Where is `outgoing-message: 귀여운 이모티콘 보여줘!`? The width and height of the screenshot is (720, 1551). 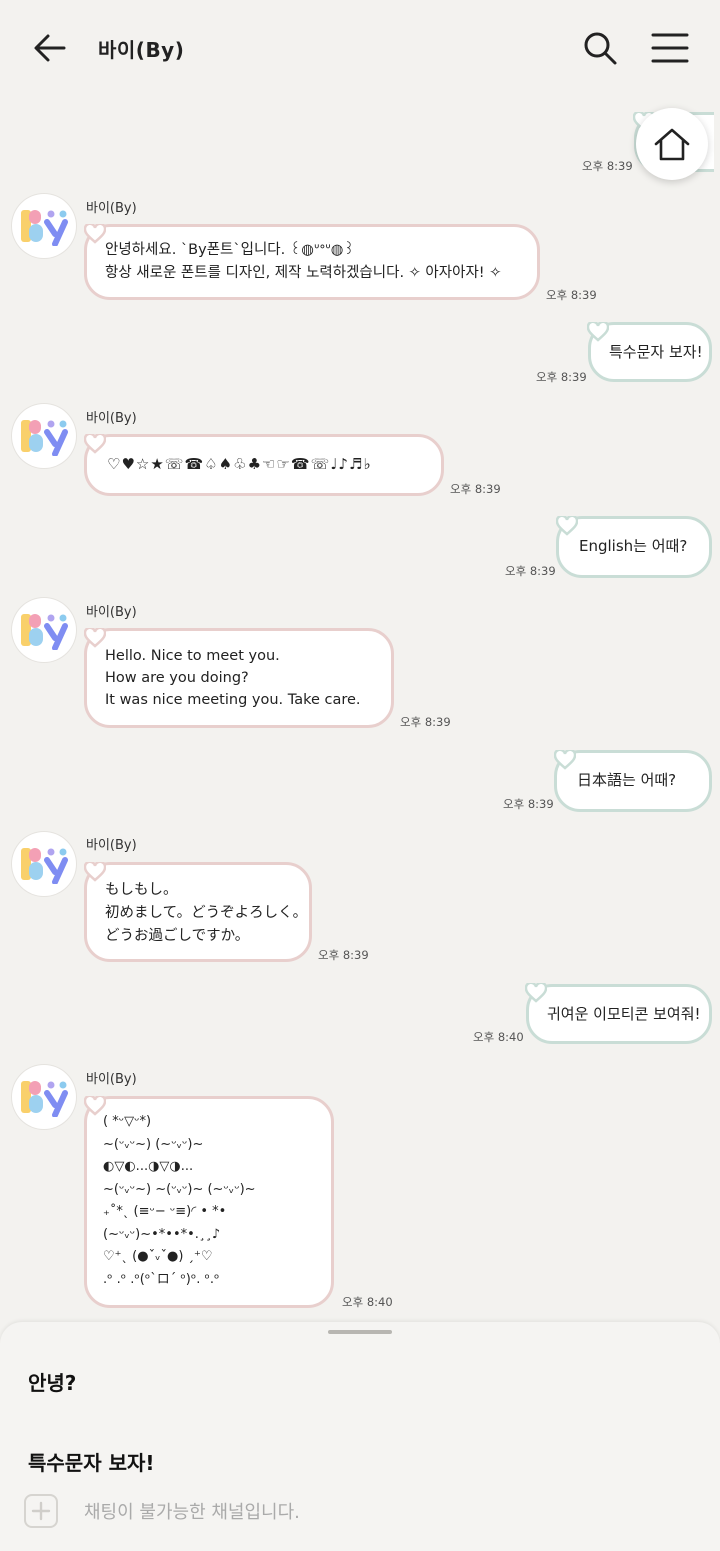
outgoing-message: 귀여운 이모티콘 보여줘! is located at coordinates (619, 1014).